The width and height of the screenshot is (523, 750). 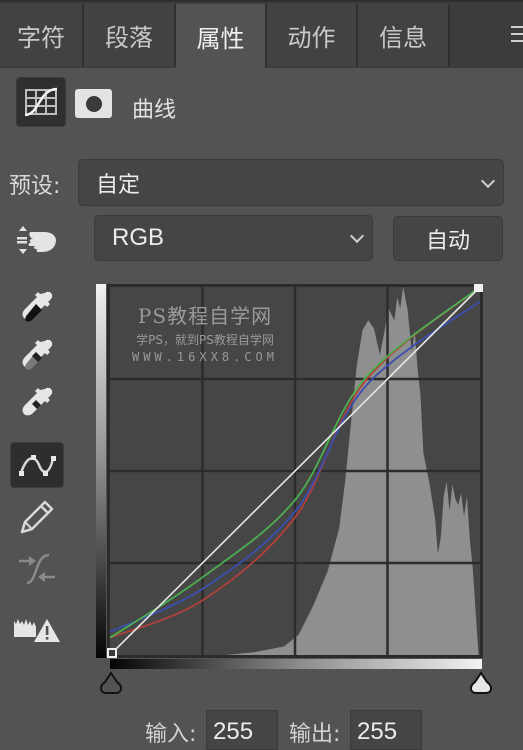 I want to click on curves-adjustment-icon, so click(x=41, y=102).